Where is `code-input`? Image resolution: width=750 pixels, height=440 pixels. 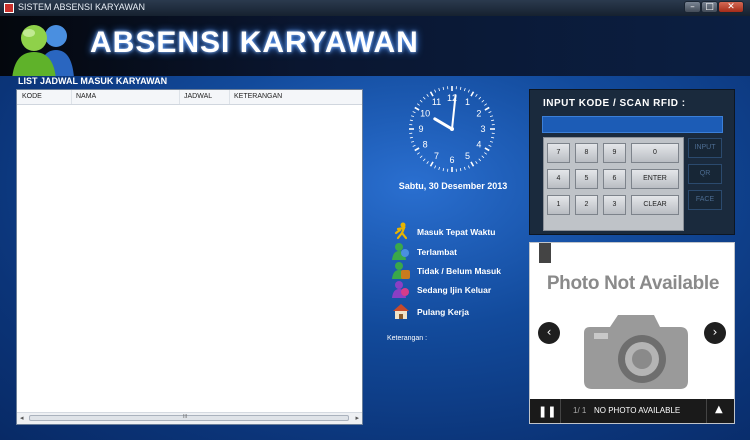 code-input is located at coordinates (632, 124).